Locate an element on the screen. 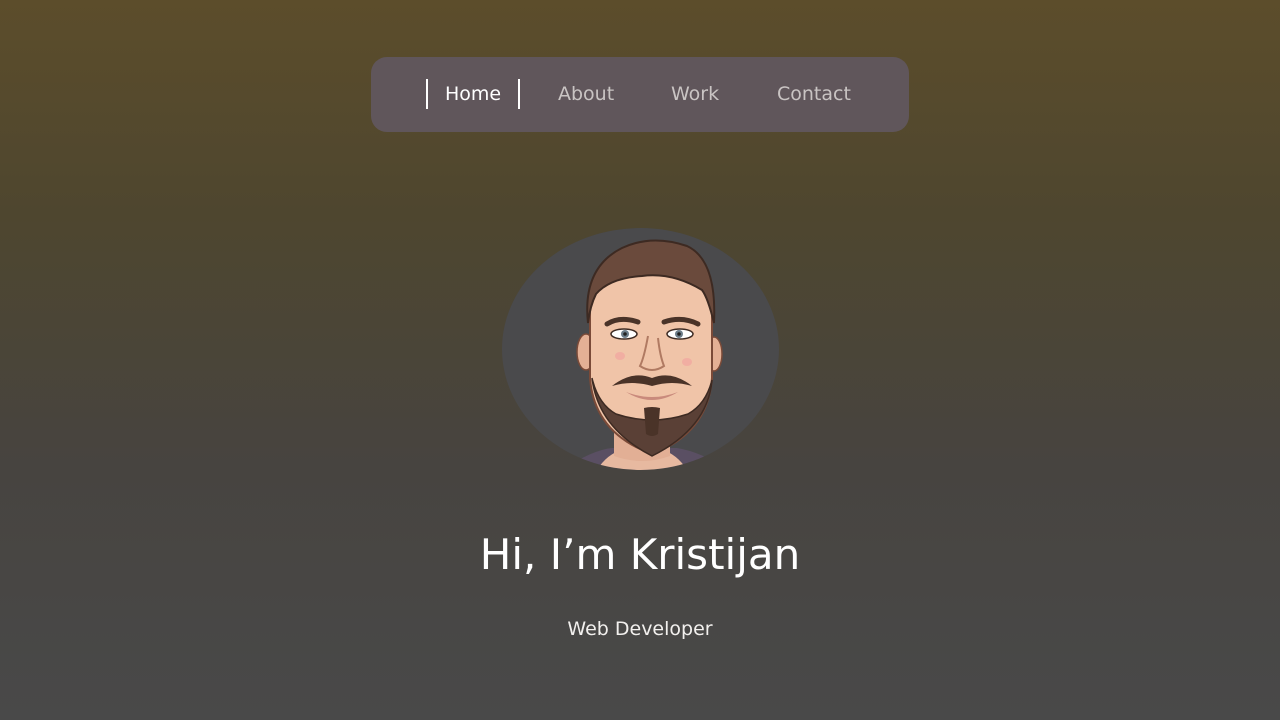 This screenshot has height=720, width=1280. main-navigation: Home About Work Contact is located at coordinates (640, 94).